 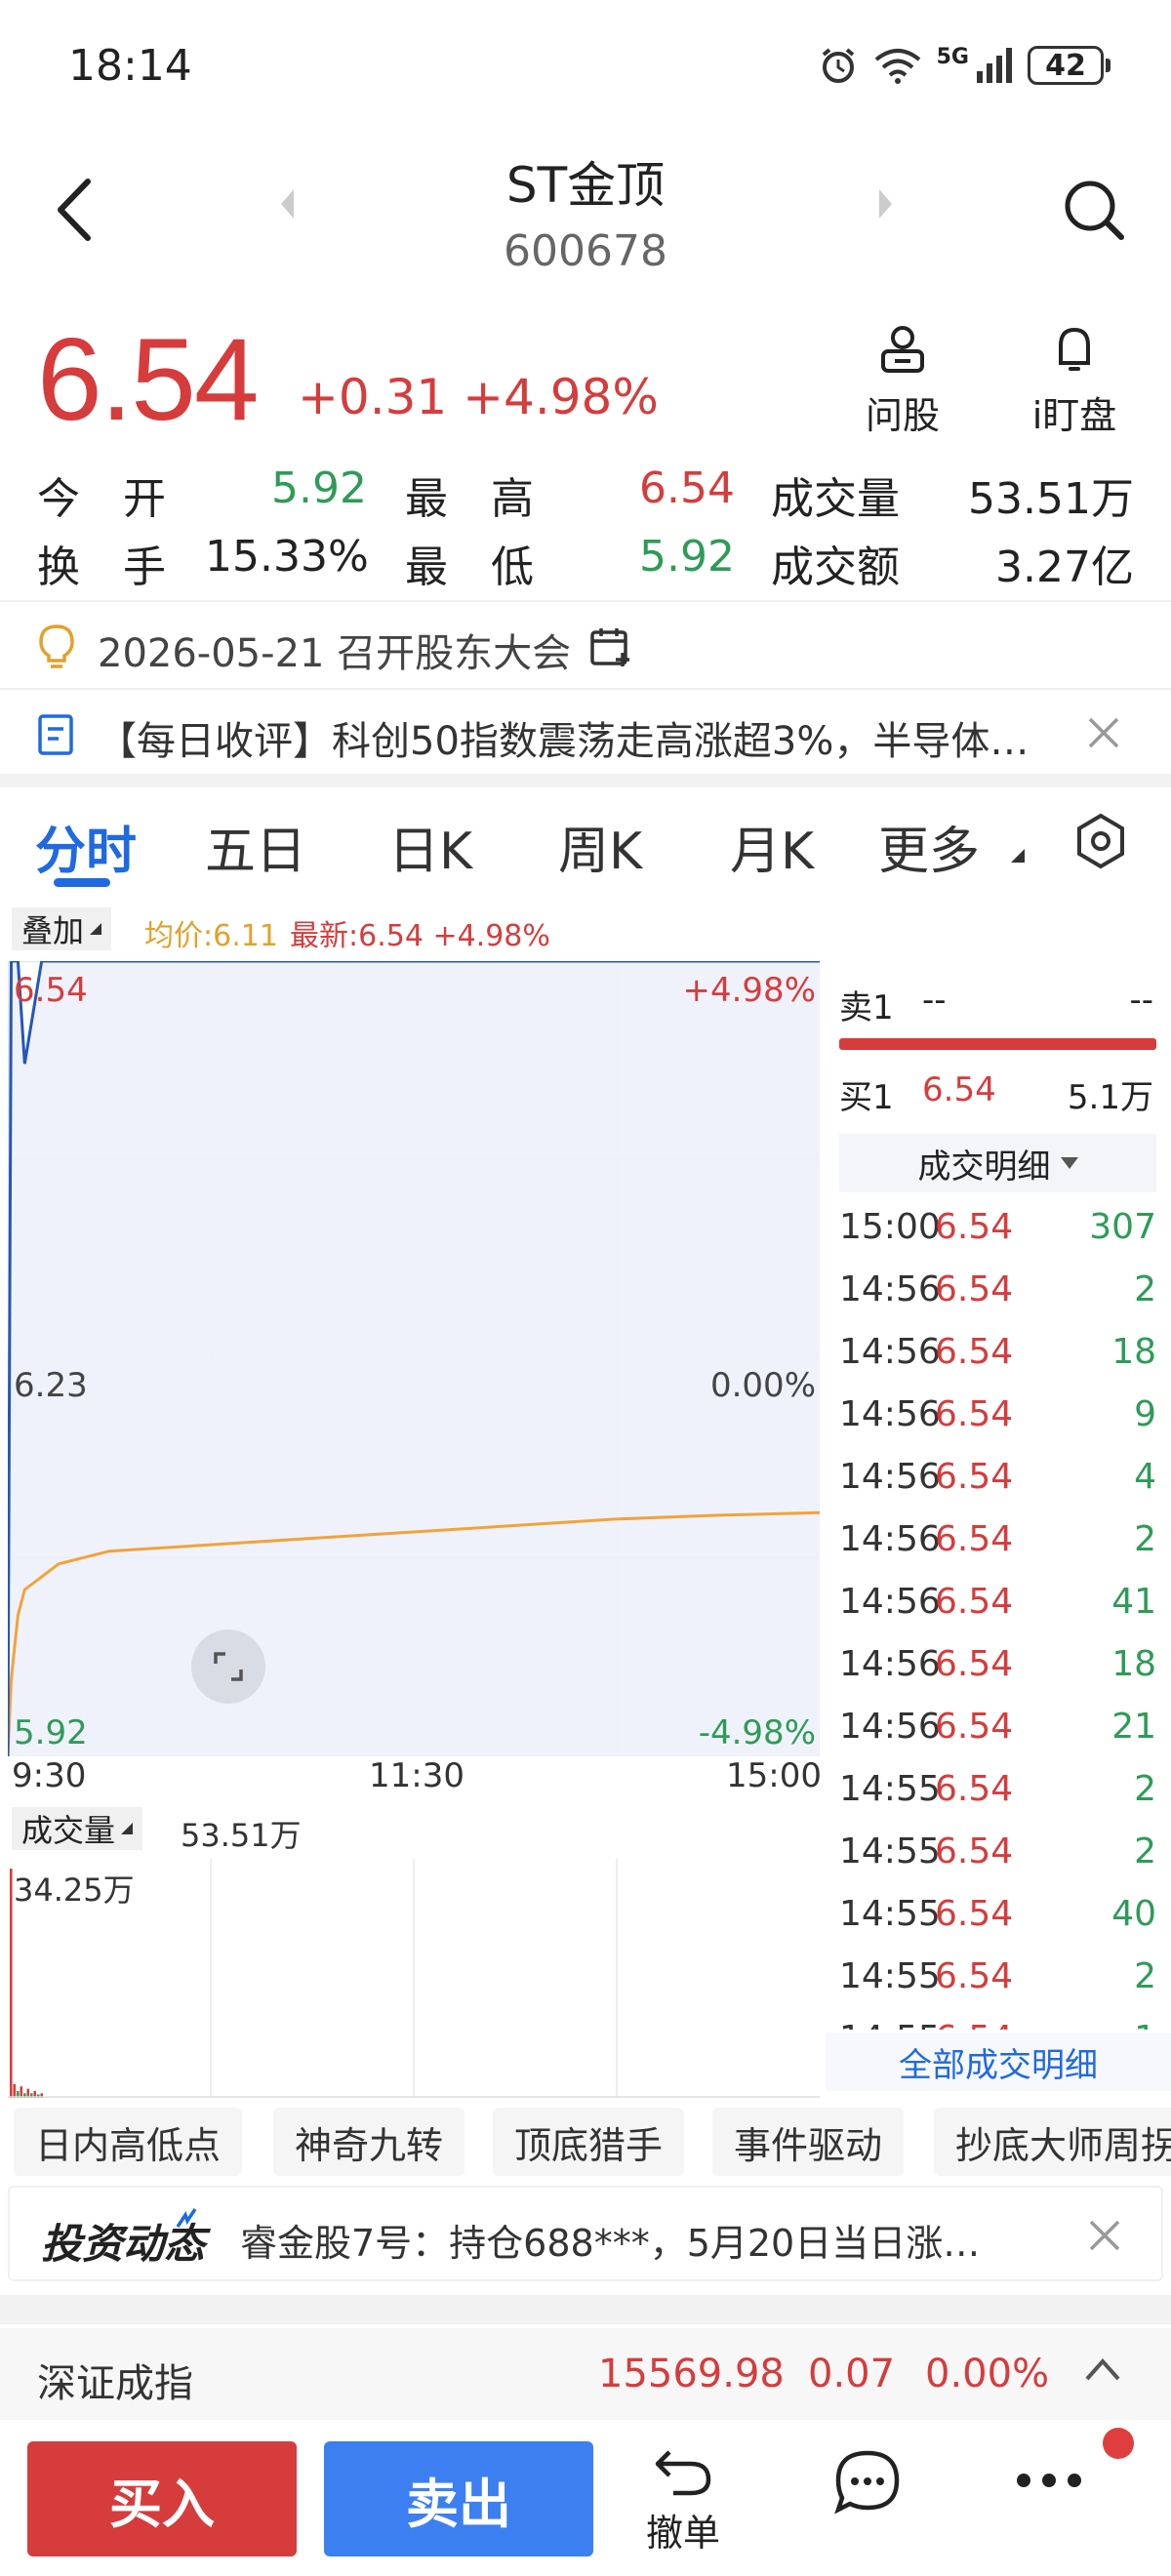 What do you see at coordinates (287, 557) in the screenshot?
I see `stat-turnover-value: 15.33%` at bounding box center [287, 557].